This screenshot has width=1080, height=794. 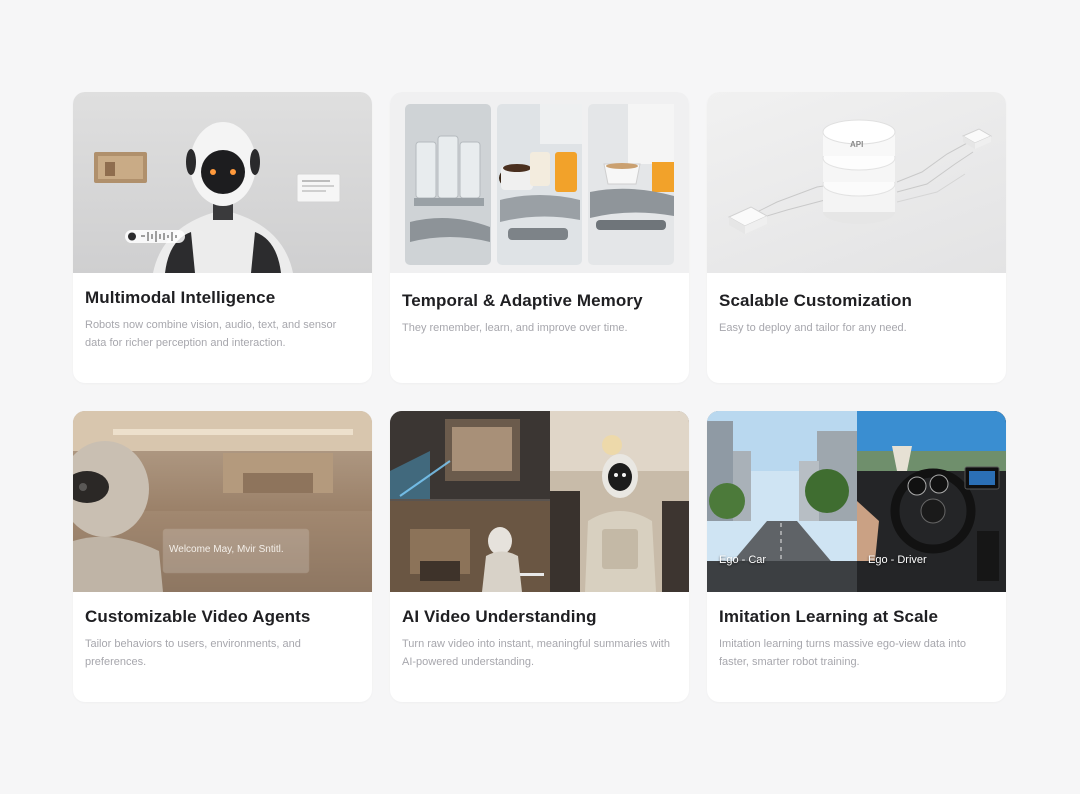 What do you see at coordinates (222, 182) in the screenshot?
I see `robot-multimodal-image` at bounding box center [222, 182].